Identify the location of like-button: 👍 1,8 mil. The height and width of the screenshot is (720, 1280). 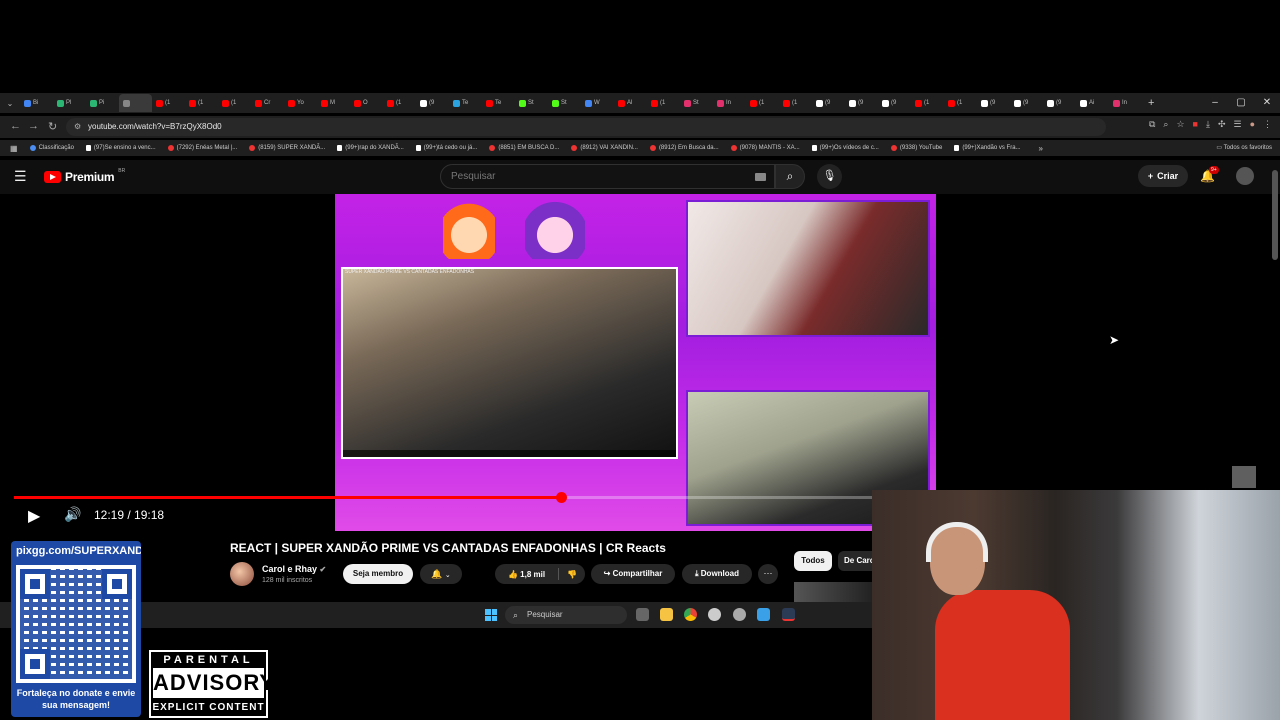
(526, 574).